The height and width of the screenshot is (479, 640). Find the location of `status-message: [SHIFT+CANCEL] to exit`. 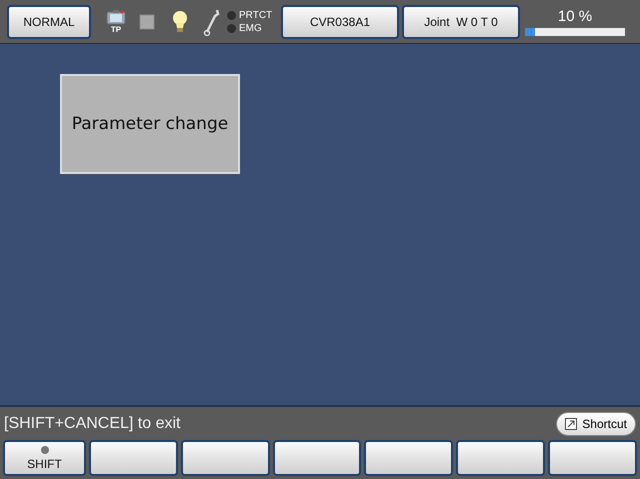

status-message: [SHIFT+CANCEL] to exit is located at coordinates (92, 423).